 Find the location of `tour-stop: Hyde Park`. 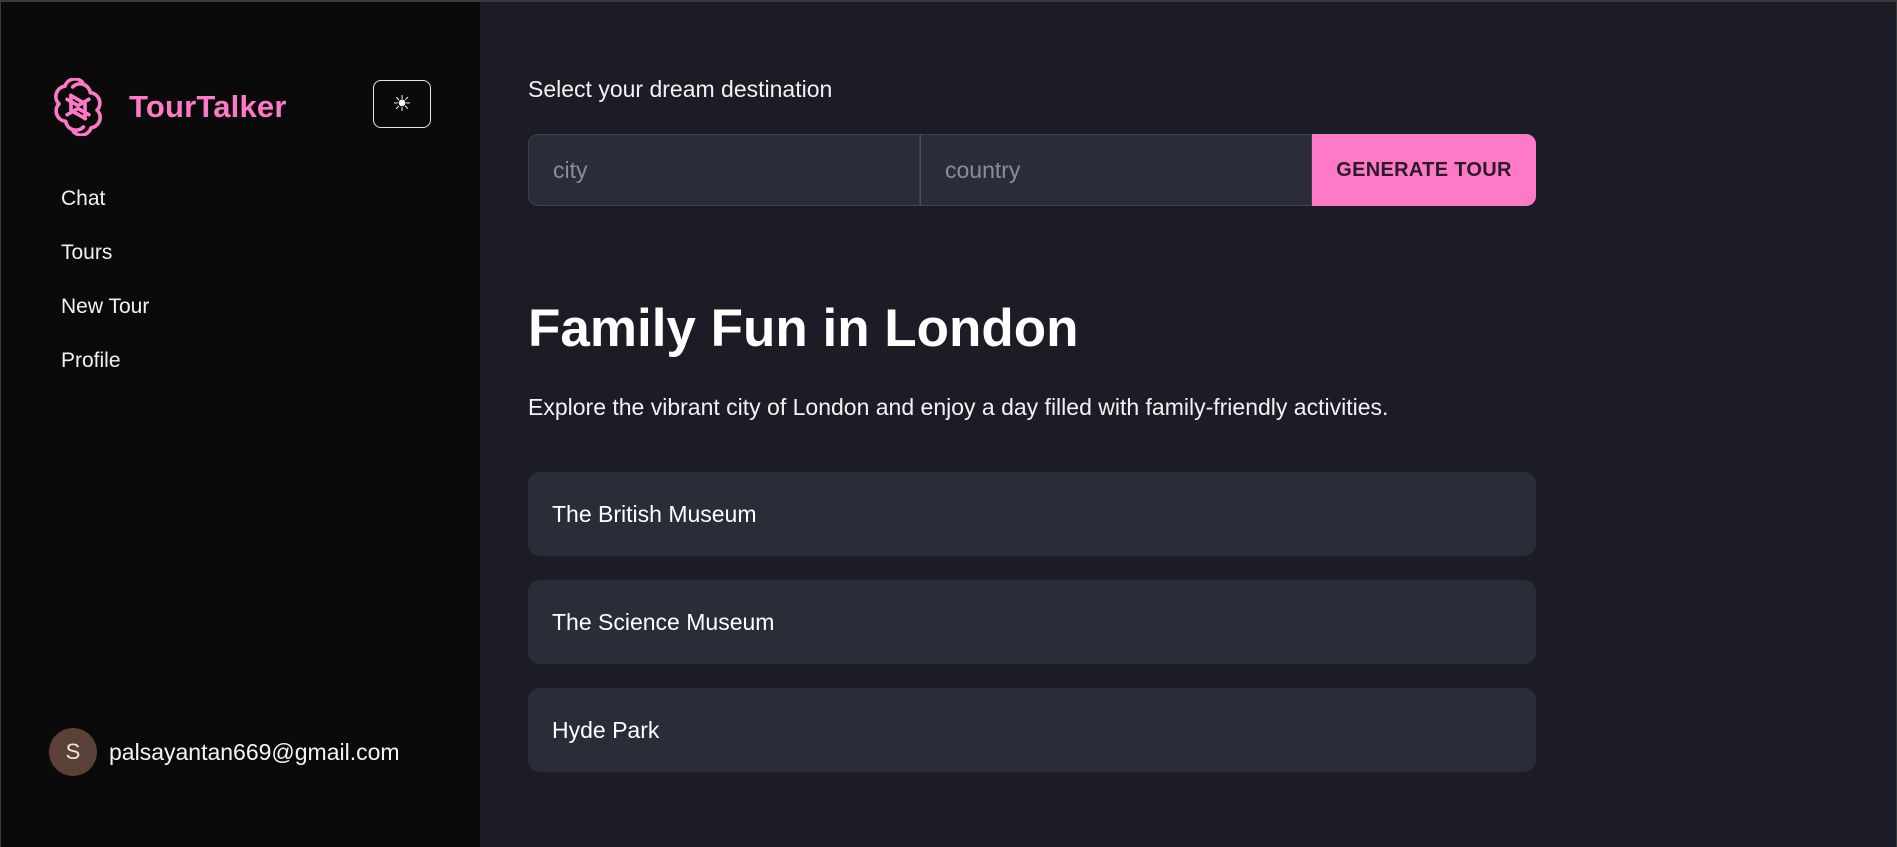

tour-stop: Hyde Park is located at coordinates (1032, 730).